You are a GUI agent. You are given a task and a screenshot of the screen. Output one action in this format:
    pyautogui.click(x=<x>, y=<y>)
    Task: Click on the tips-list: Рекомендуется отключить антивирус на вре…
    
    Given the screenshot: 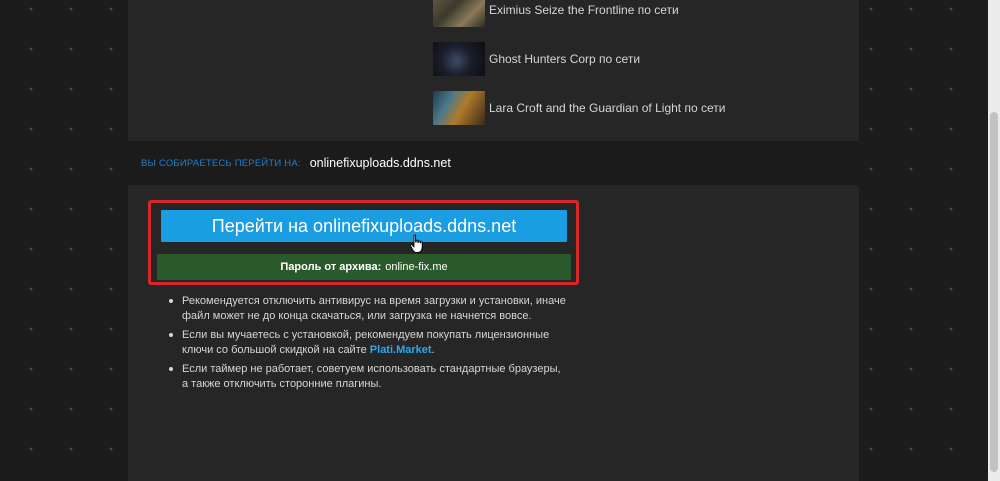 What is the action you would take?
    pyautogui.click(x=366, y=345)
    